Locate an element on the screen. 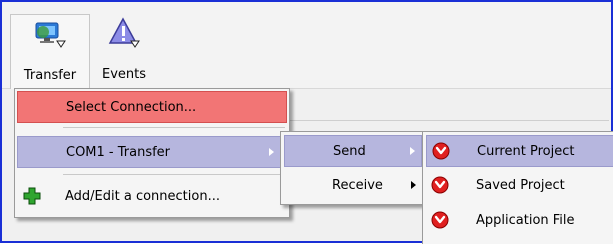 The width and height of the screenshot is (613, 244). menu-item-saved-project: Saved Project is located at coordinates (519, 185).